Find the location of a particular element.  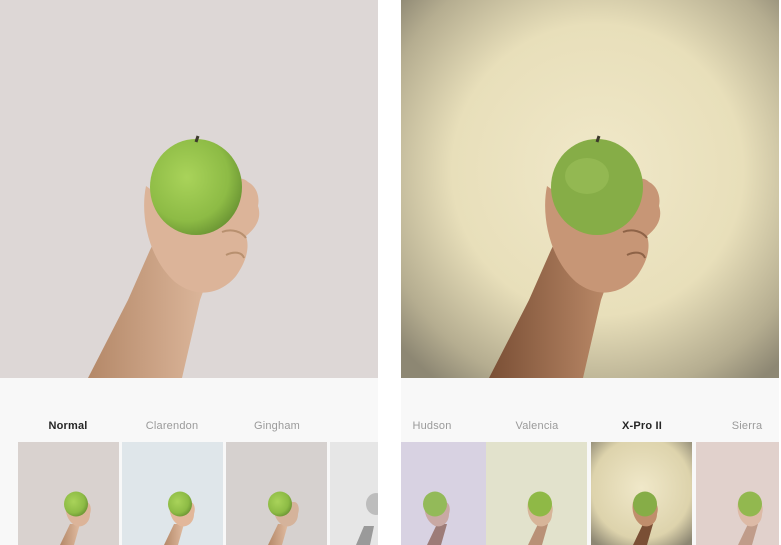

filter-thumbnail-sierra is located at coordinates (737, 493).